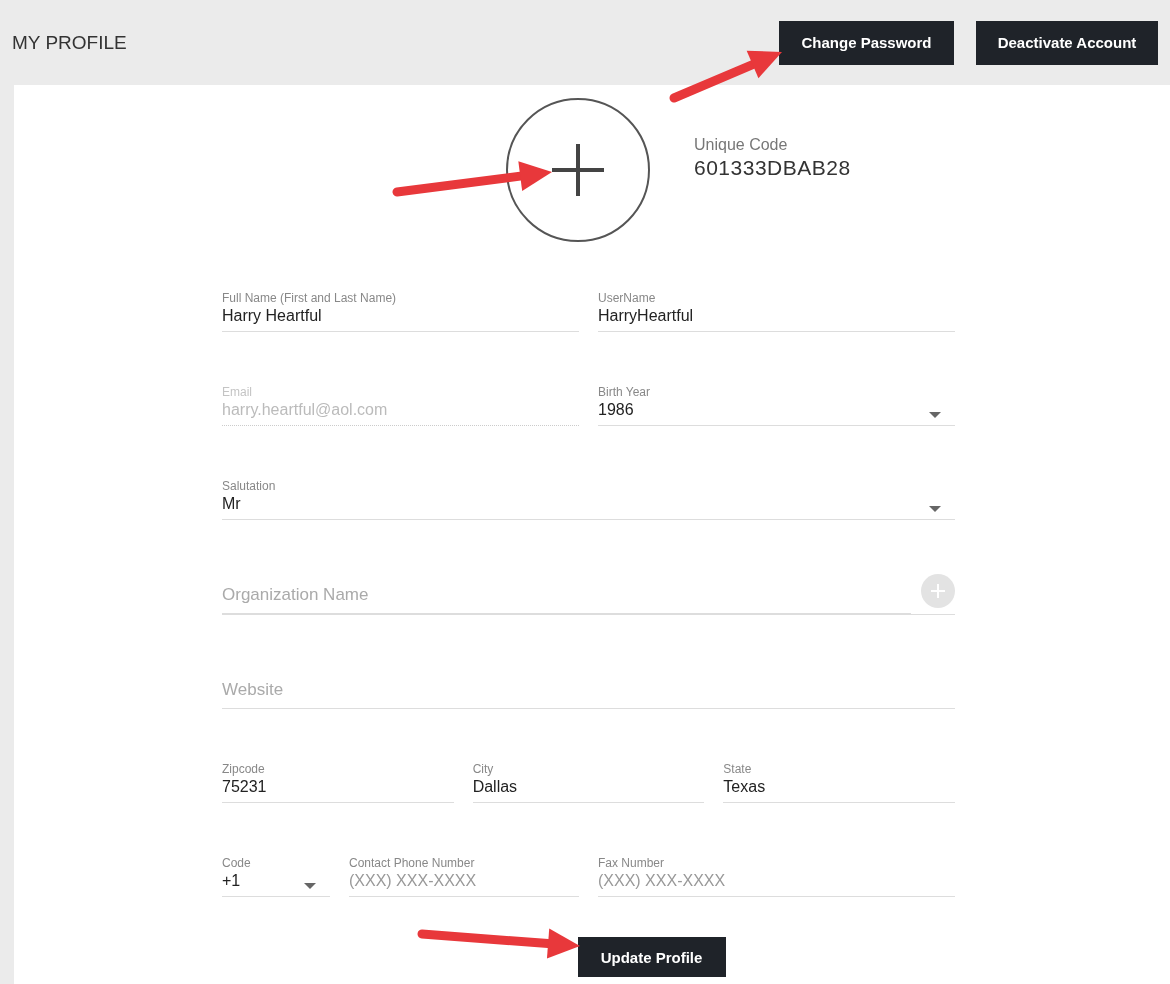 The height and width of the screenshot is (984, 1170). What do you see at coordinates (741, 145) in the screenshot?
I see `unique-code-label: Unique Code` at bounding box center [741, 145].